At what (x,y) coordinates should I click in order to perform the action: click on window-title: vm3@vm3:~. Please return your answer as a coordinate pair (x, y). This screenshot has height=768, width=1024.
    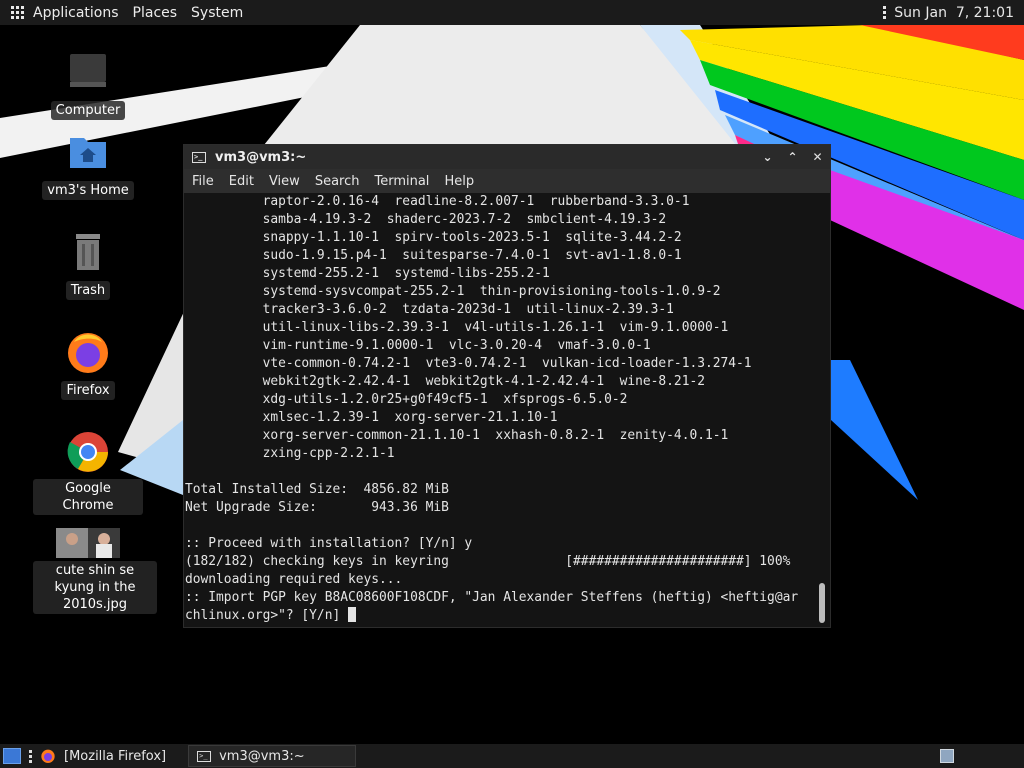
    Looking at the image, I should click on (261, 157).